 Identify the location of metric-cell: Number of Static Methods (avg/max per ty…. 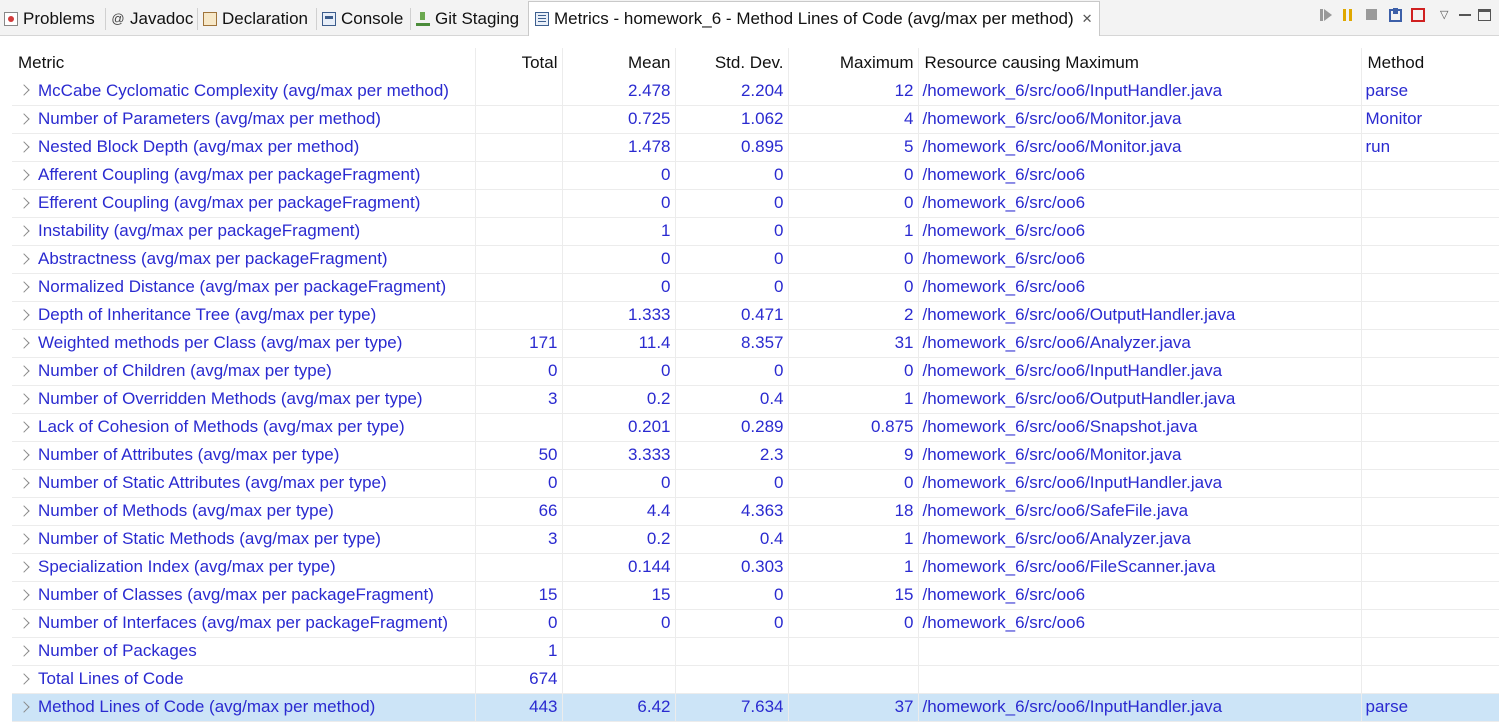
(244, 539).